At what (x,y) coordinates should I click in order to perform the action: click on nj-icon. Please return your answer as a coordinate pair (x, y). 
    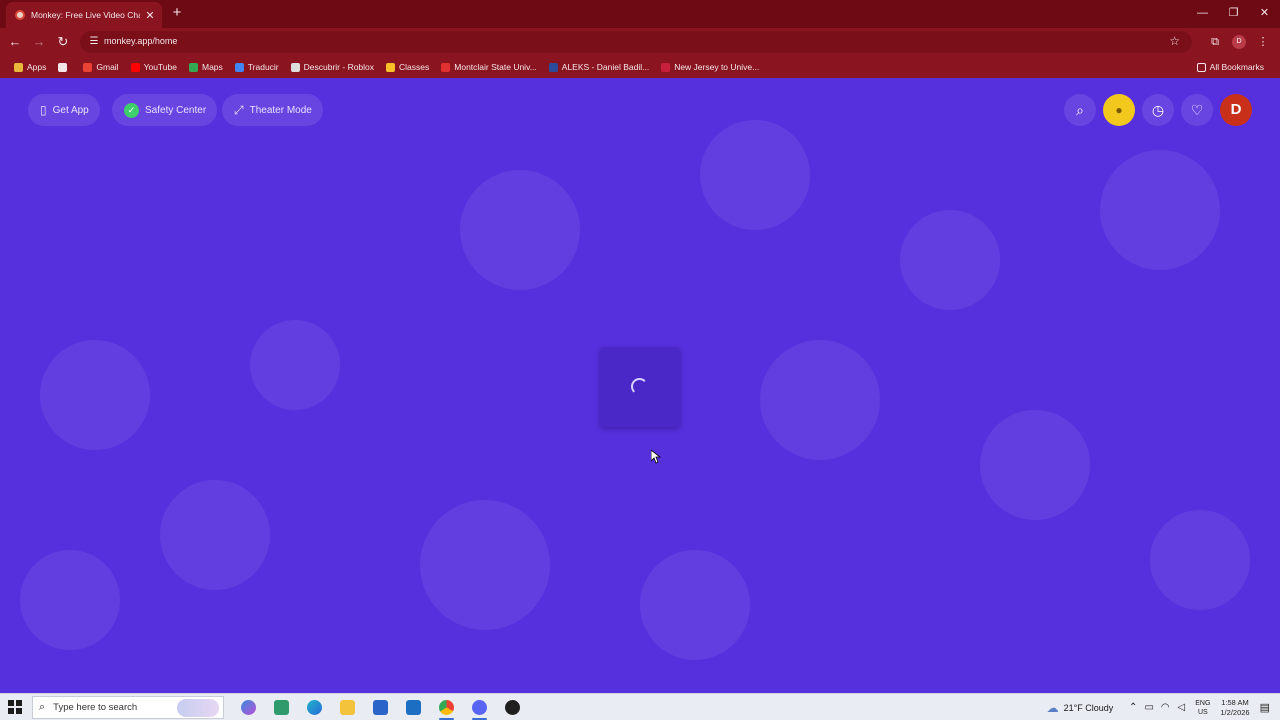
    Looking at the image, I should click on (666, 67).